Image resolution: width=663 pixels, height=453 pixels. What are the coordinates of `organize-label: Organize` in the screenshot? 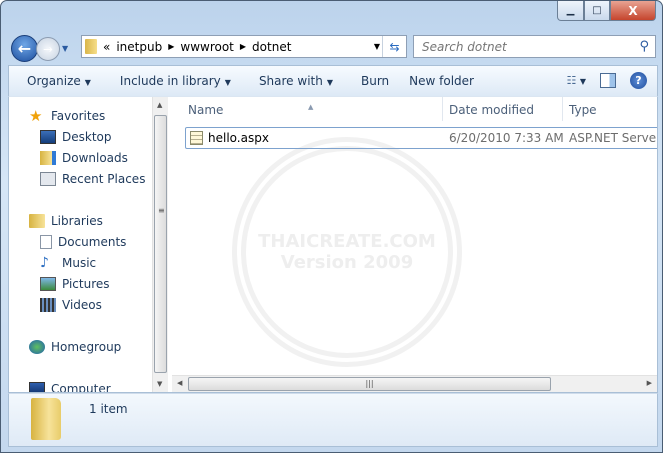 It's located at (54, 81).